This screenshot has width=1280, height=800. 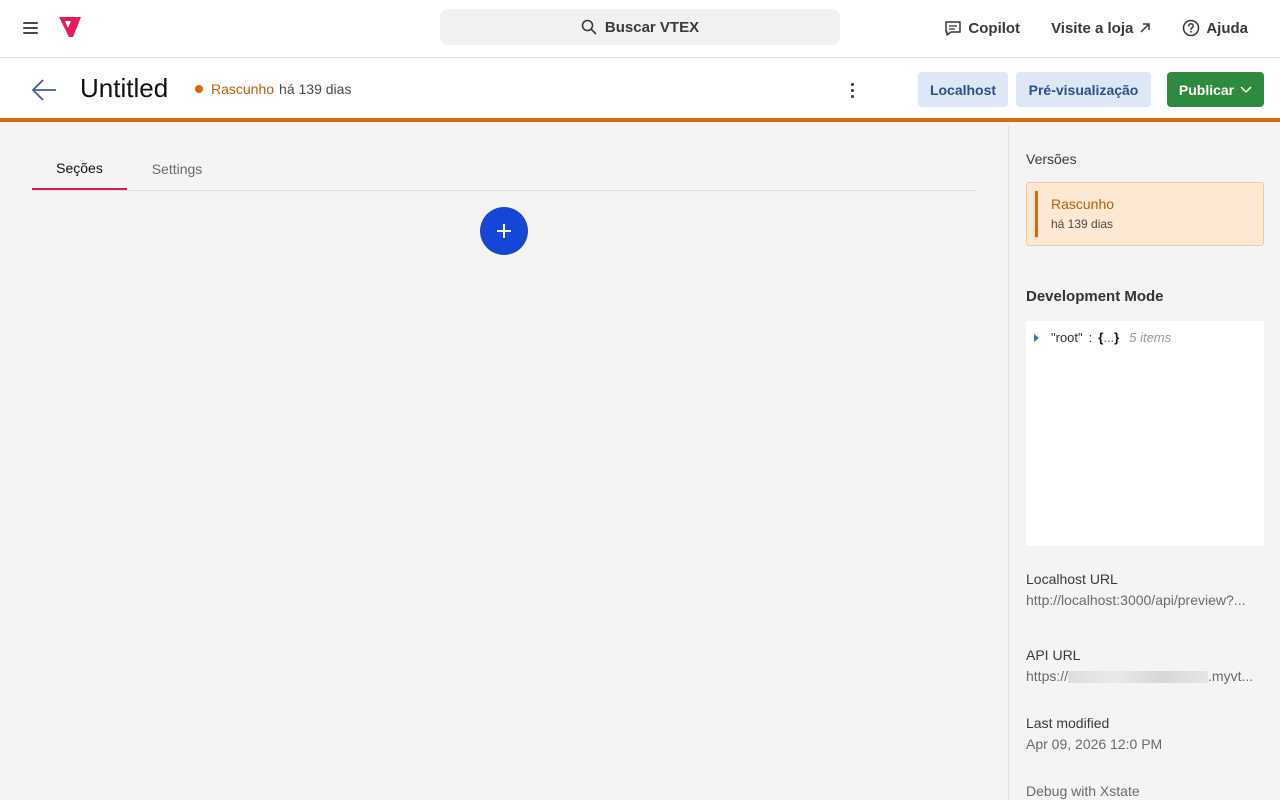 What do you see at coordinates (504, 169) in the screenshot?
I see `tab-bar: Seções Settings` at bounding box center [504, 169].